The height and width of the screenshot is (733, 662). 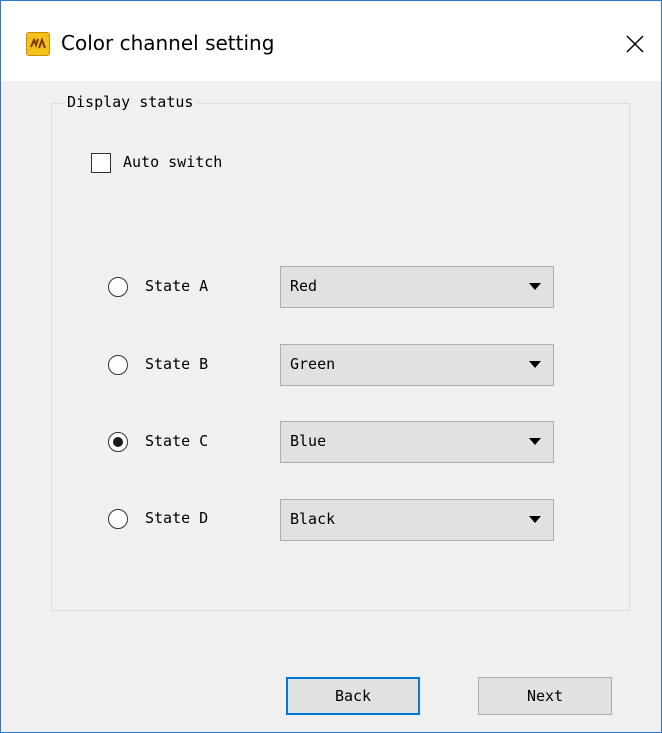 What do you see at coordinates (331, 41) in the screenshot?
I see `title-bar: Color channel setting` at bounding box center [331, 41].